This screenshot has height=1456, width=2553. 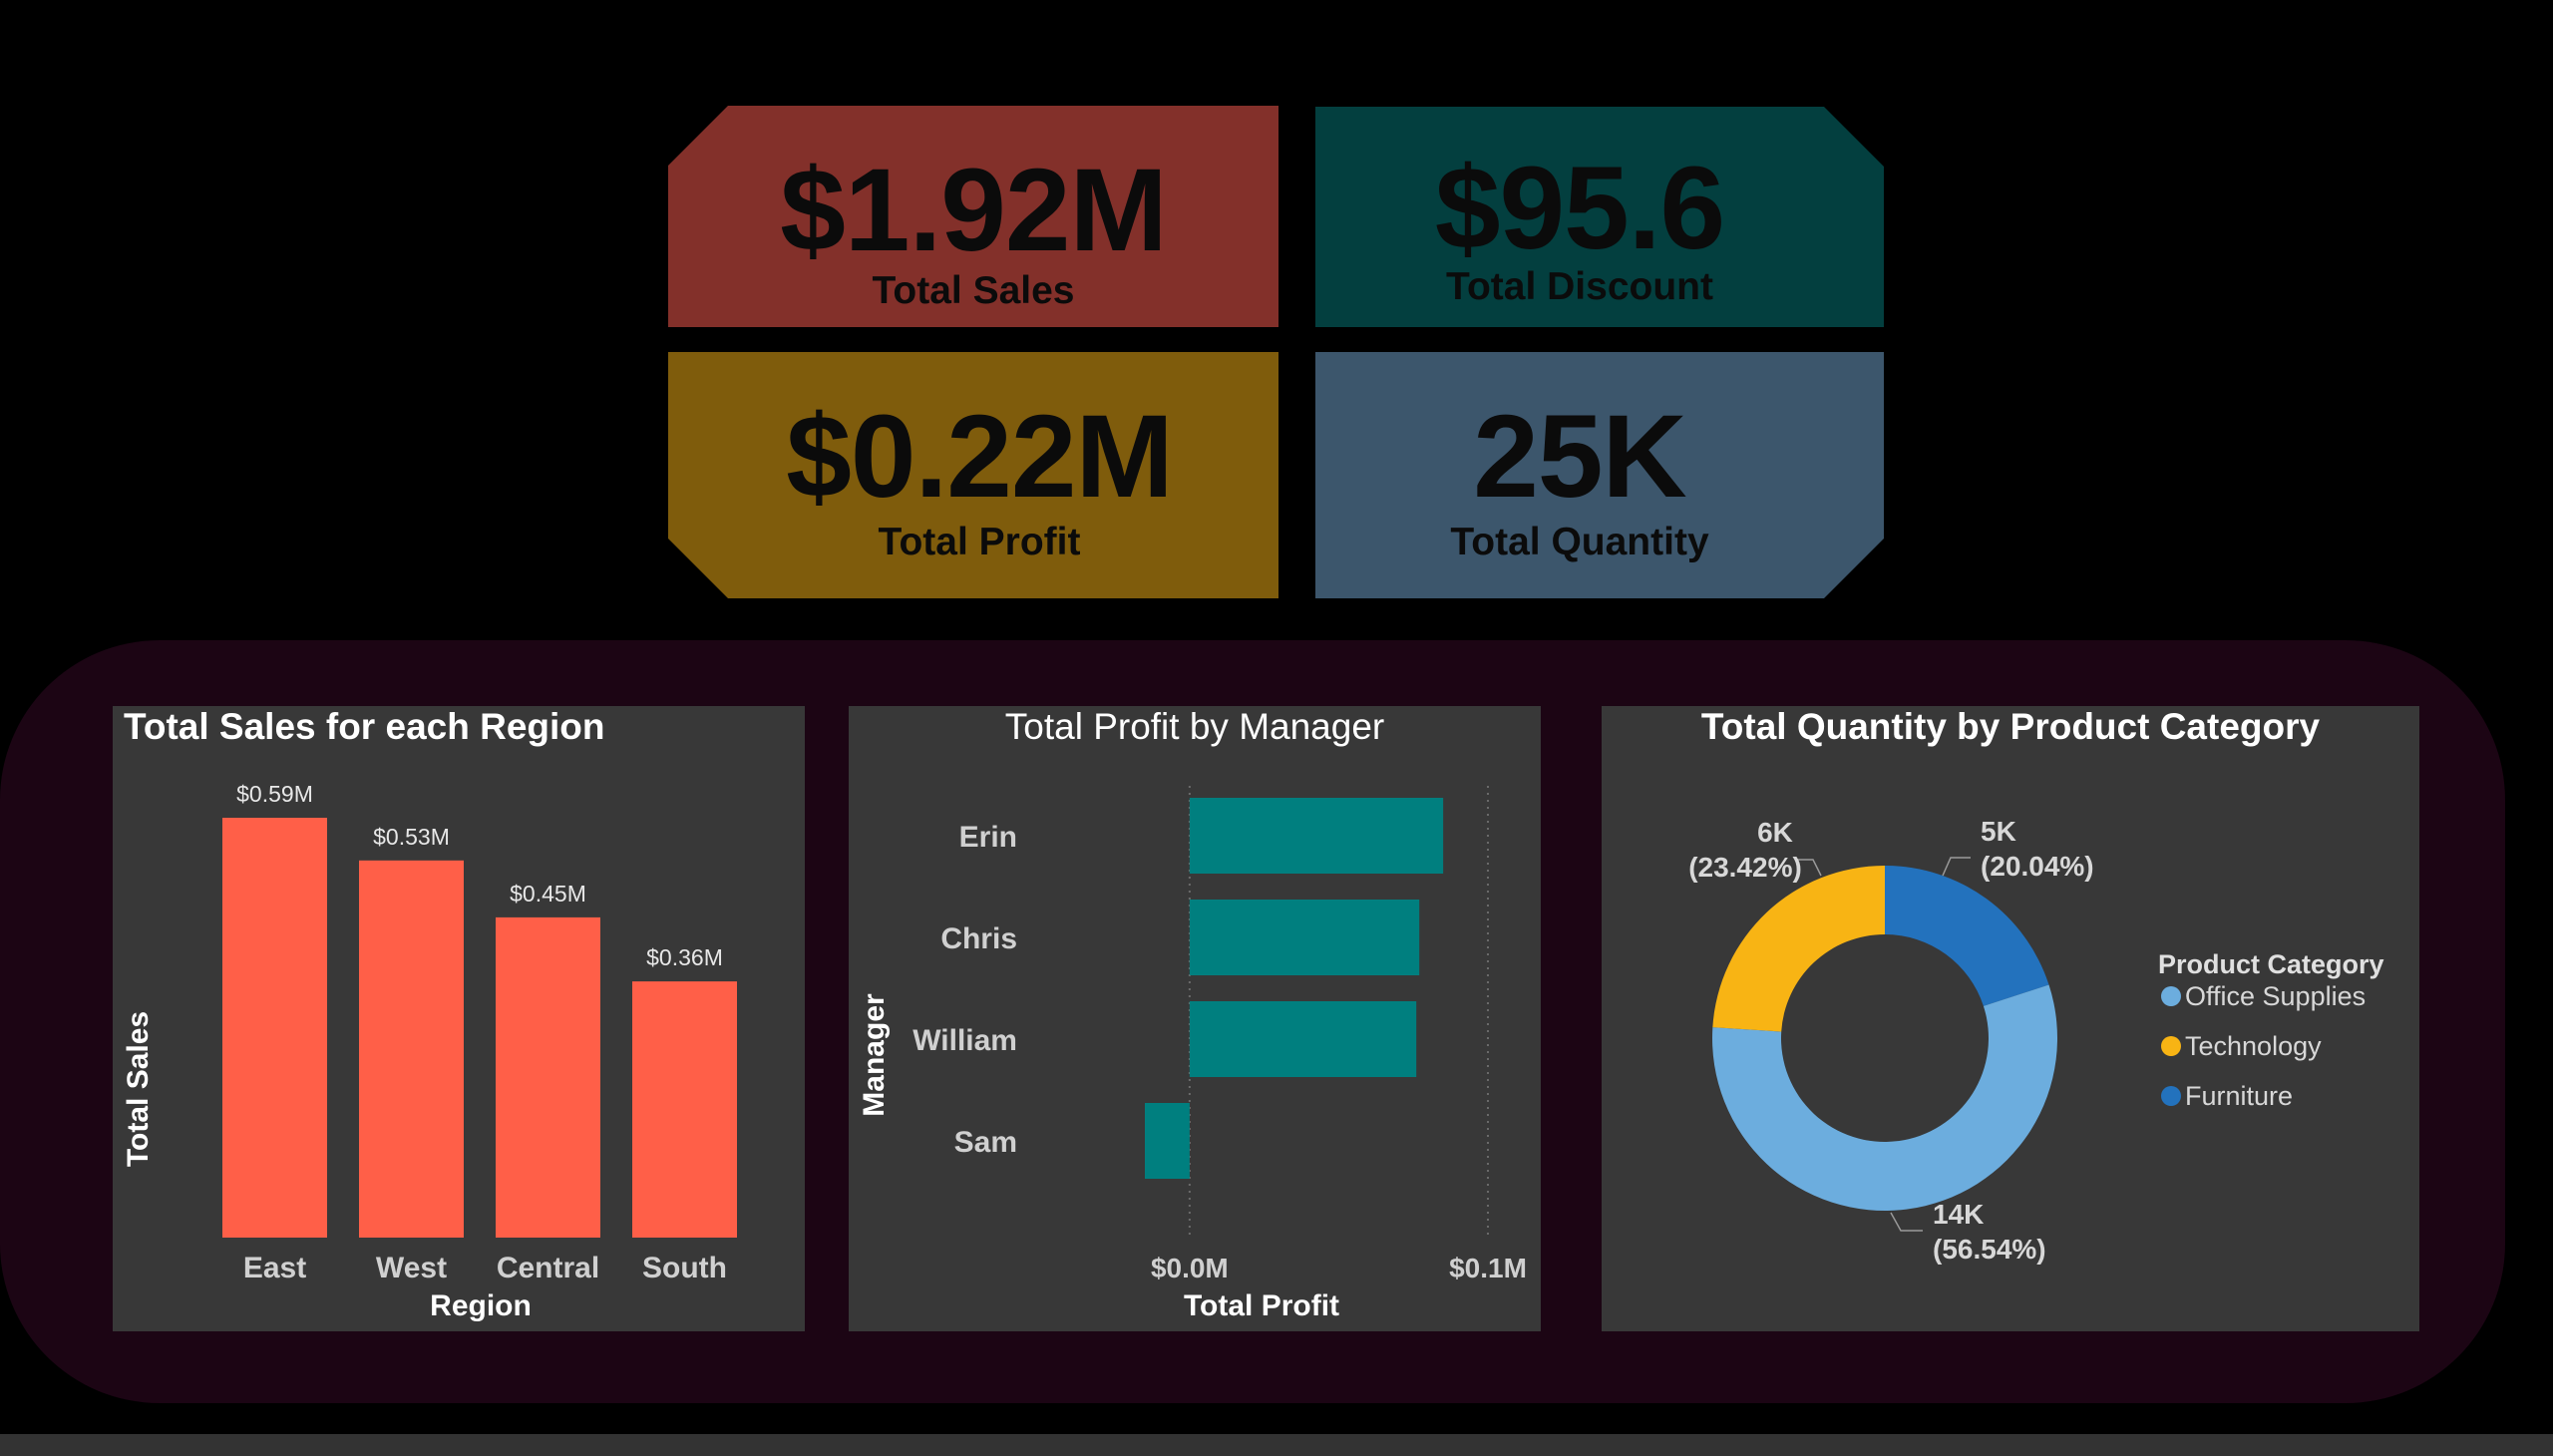 What do you see at coordinates (2239, 1096) in the screenshot?
I see `legend-item-label: Furniture` at bounding box center [2239, 1096].